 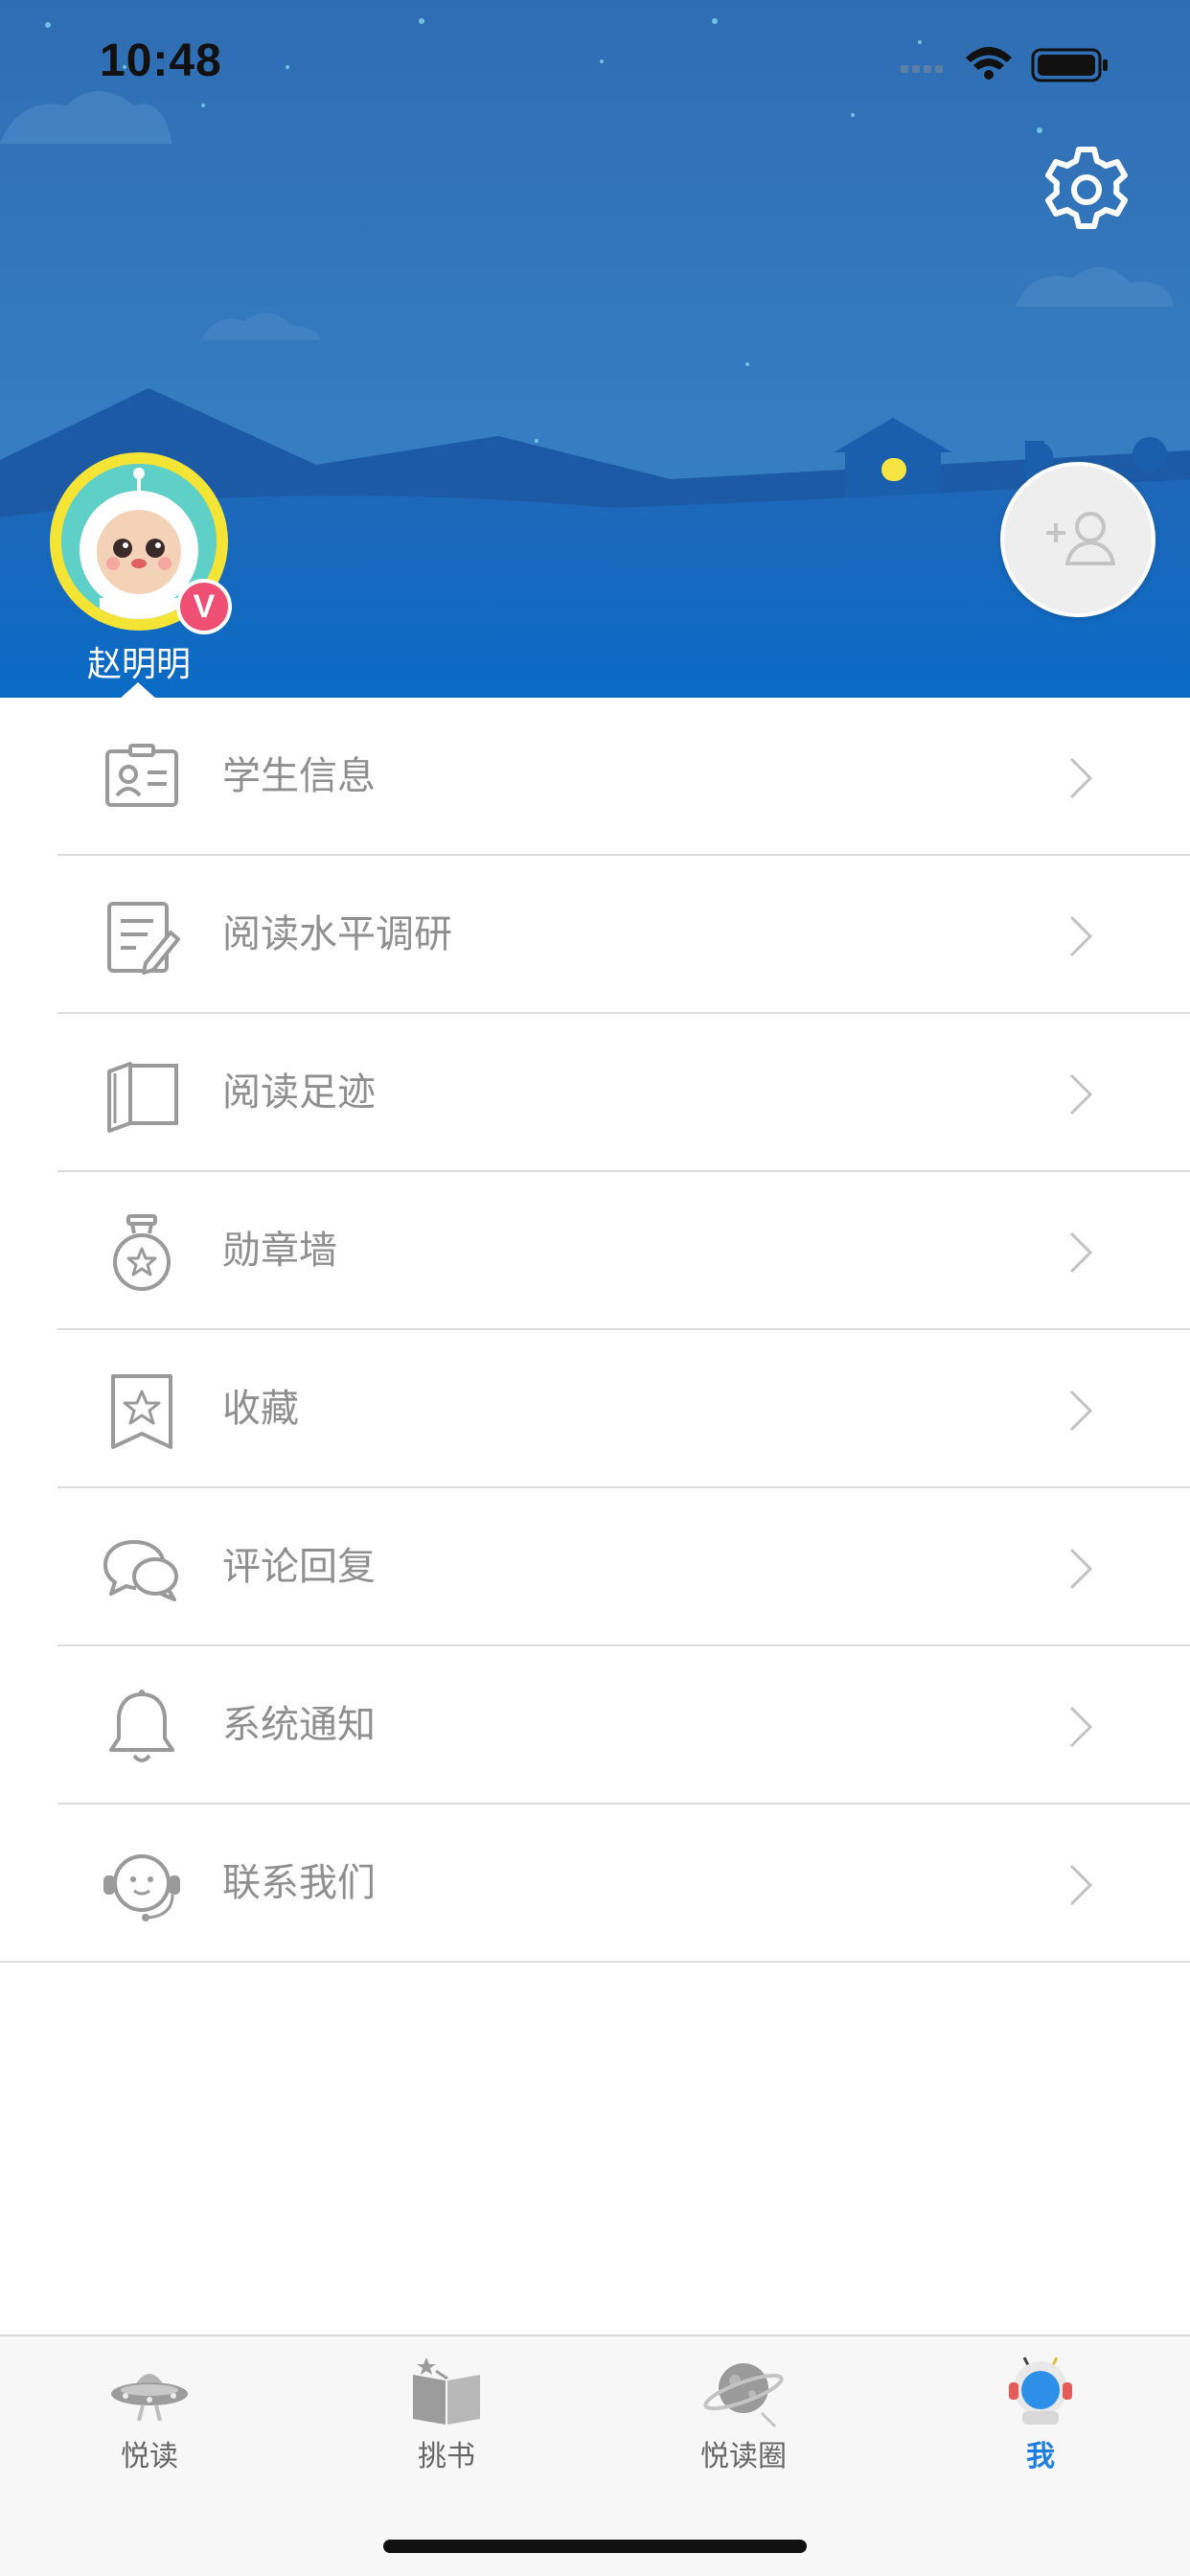 What do you see at coordinates (595, 2546) in the screenshot?
I see `home-indicator` at bounding box center [595, 2546].